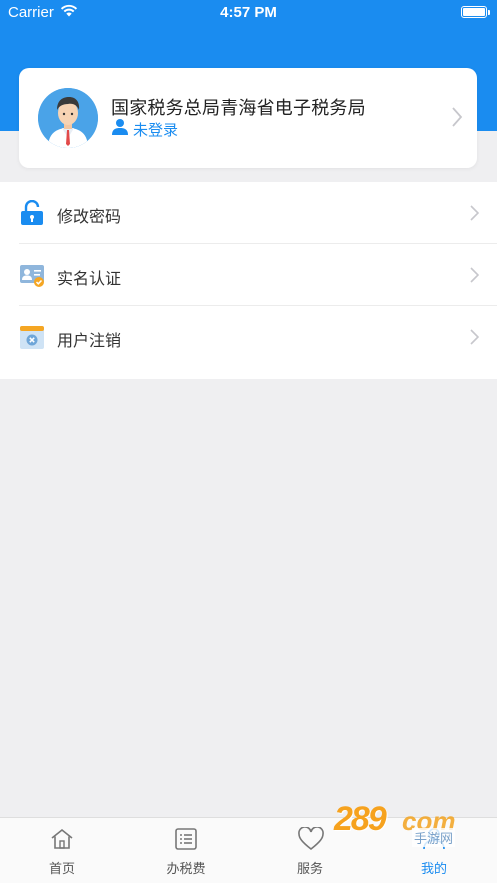 Image resolution: width=497 pixels, height=883 pixels. What do you see at coordinates (434, 837) in the screenshot?
I see `watermark-cn: 手游网` at bounding box center [434, 837].